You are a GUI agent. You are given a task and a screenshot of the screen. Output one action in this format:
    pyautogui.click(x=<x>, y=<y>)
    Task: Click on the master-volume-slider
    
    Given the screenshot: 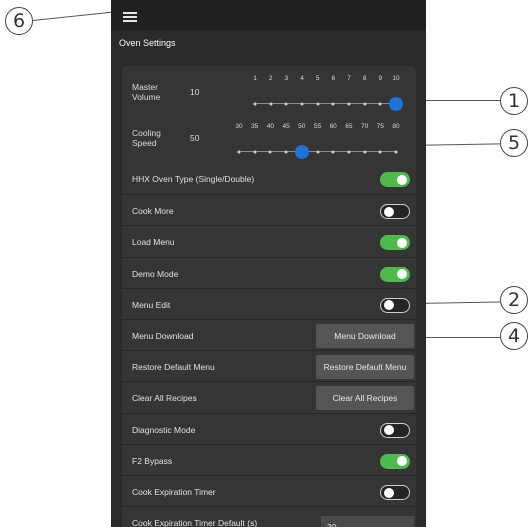 What is the action you would take?
    pyautogui.click(x=269, y=103)
    